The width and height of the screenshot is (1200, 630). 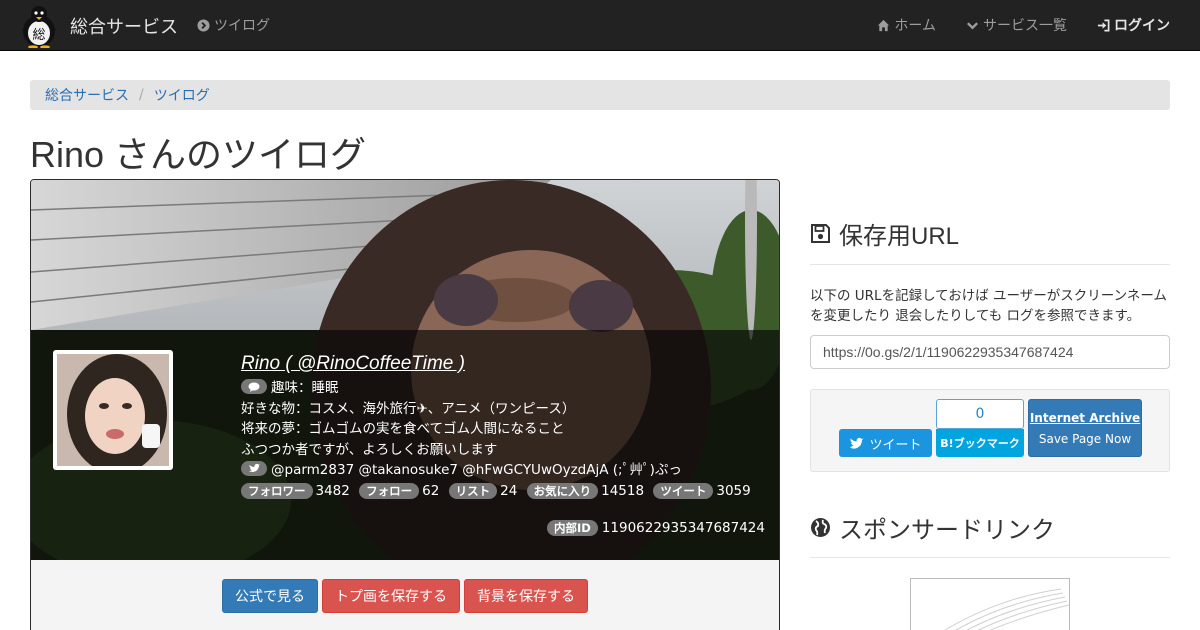 I want to click on sponsored-ad, so click(x=990, y=604).